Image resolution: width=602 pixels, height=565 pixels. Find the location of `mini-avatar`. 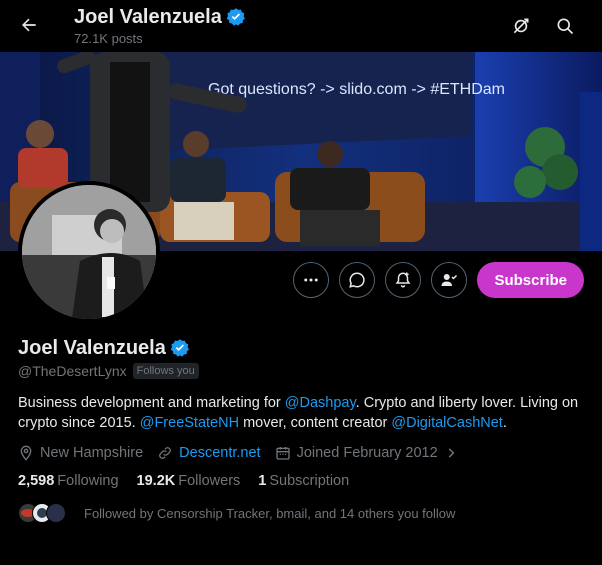

mini-avatar is located at coordinates (56, 513).